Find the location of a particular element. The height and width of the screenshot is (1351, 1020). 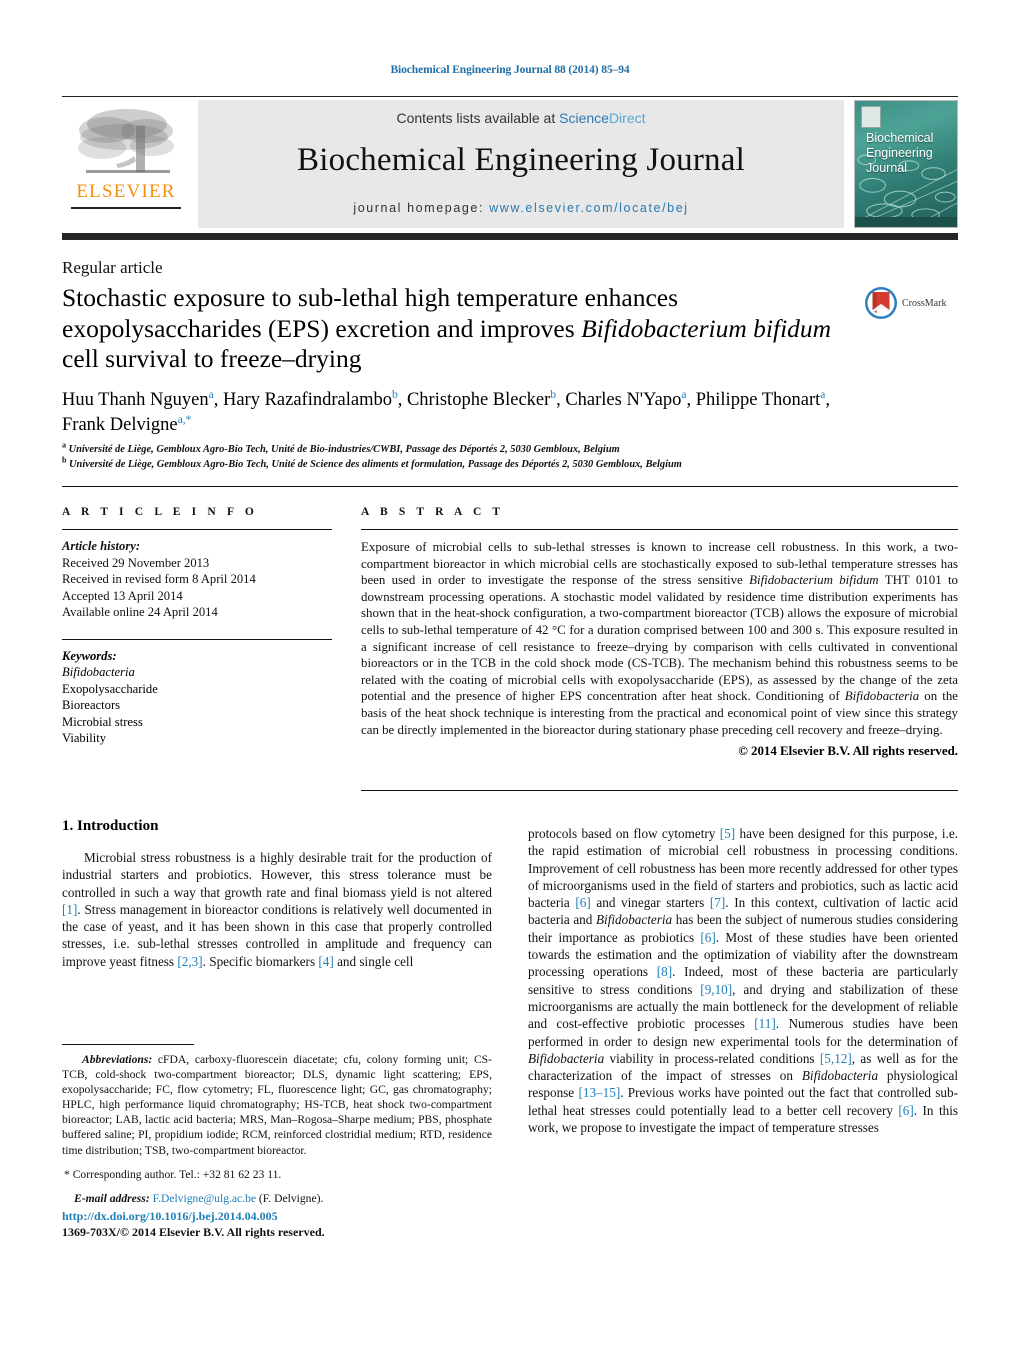

contents-prefix: Contents lists available at is located at coordinates (478, 118).